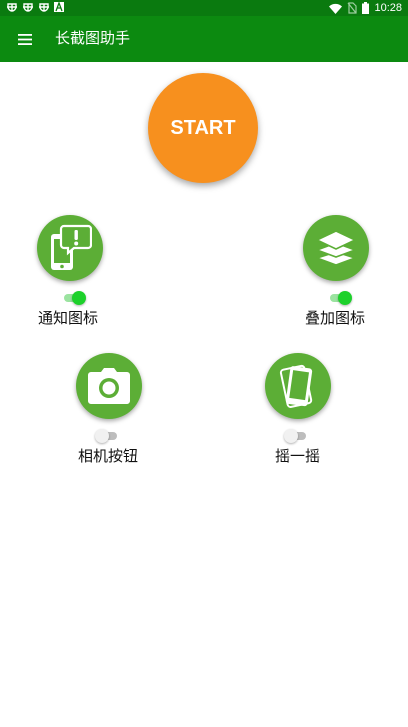 This screenshot has width=408, height=727. I want to click on status-right-icons: 10:28, so click(365, 8).